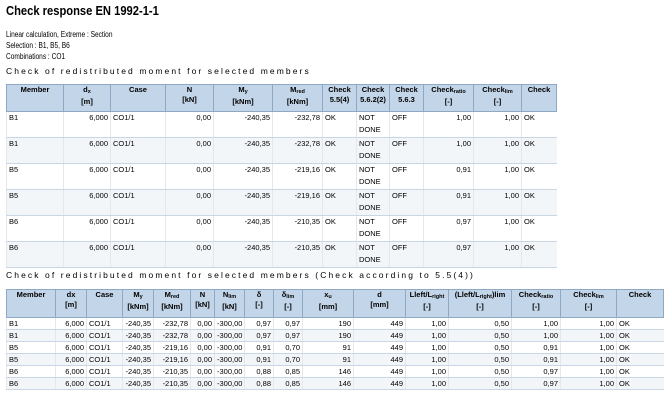  Describe the element at coordinates (339, 99) in the screenshot. I see `header-unit: 5.5(4)` at that location.